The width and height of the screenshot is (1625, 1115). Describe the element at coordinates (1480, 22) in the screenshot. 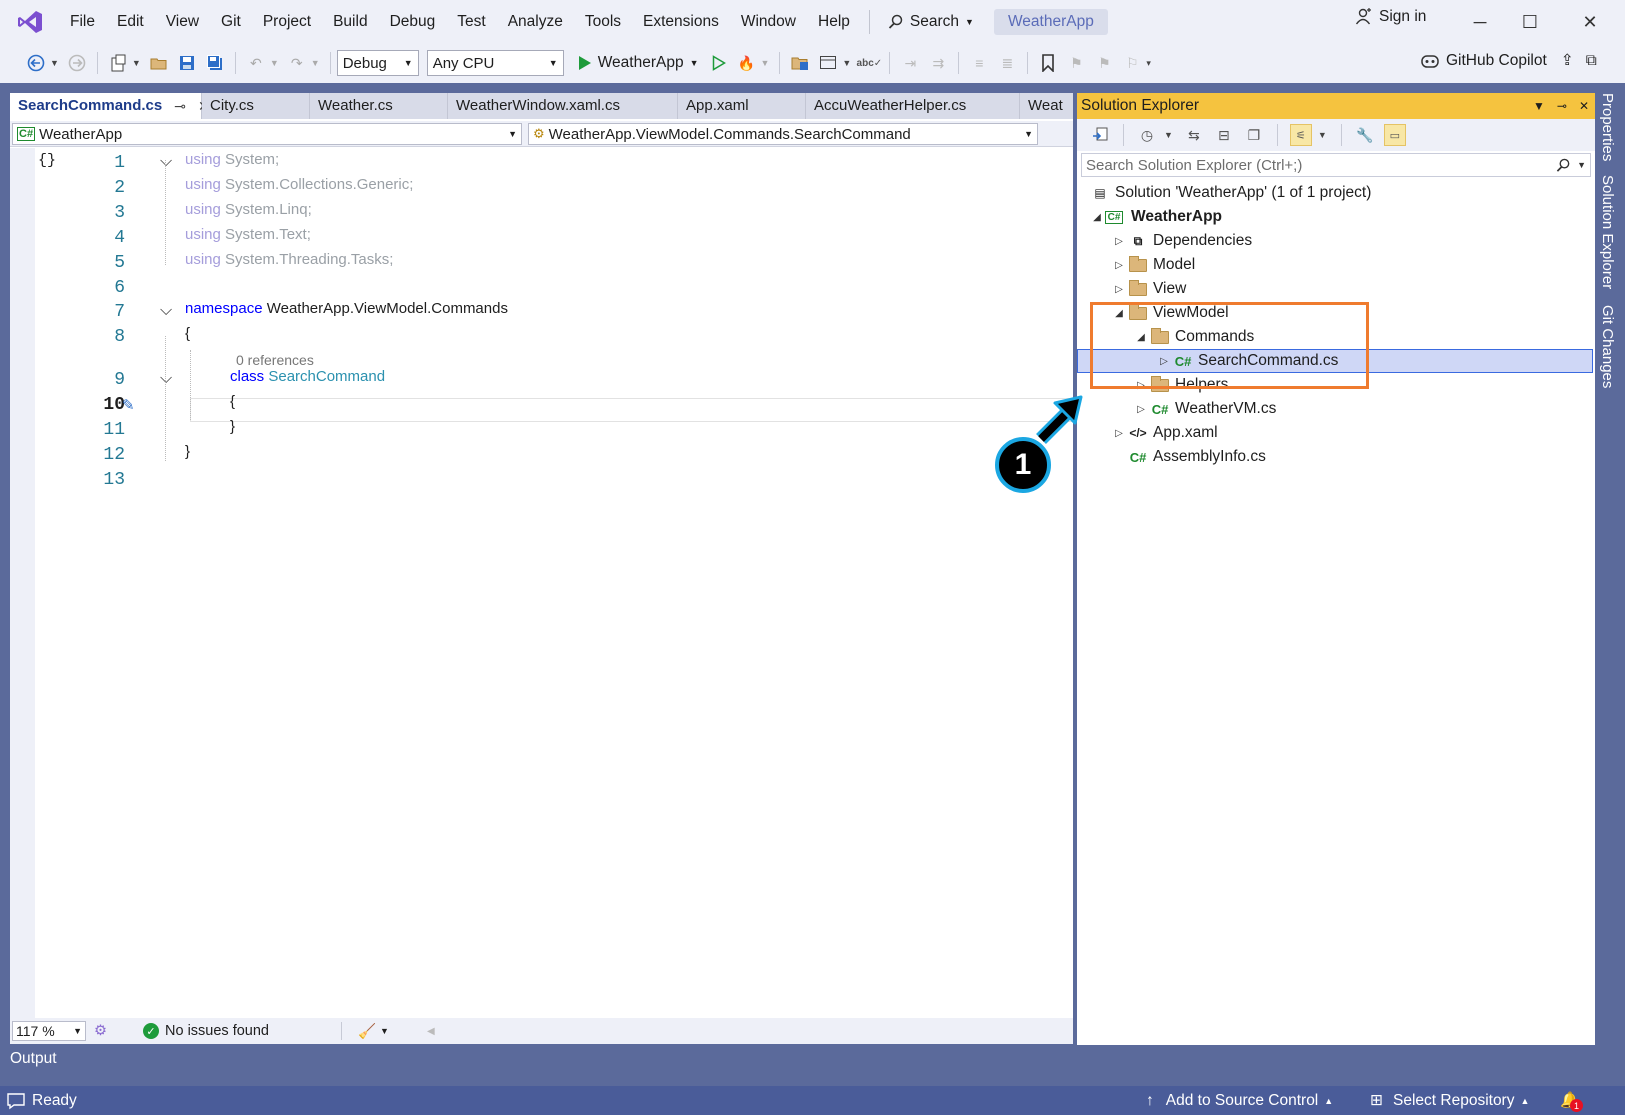

I see `minimize-button: ─` at that location.